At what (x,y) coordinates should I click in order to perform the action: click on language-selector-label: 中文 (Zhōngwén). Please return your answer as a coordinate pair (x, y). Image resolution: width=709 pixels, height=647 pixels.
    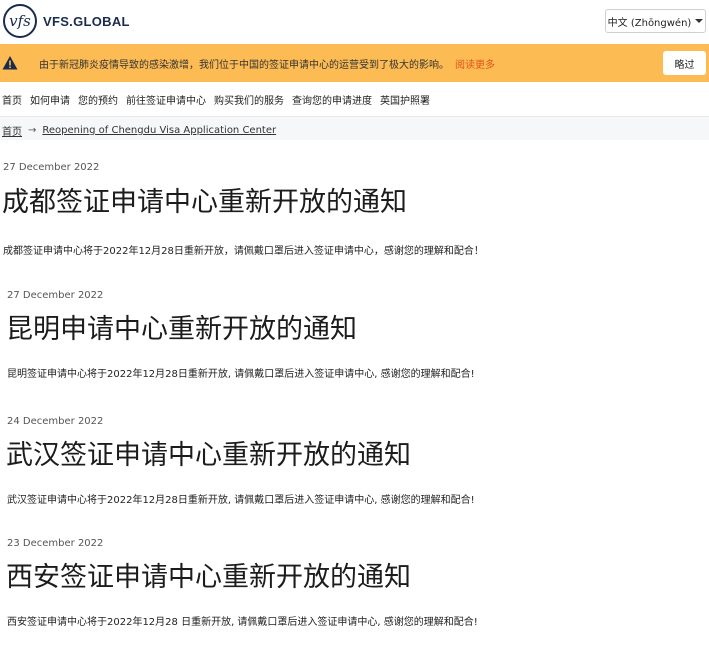
    Looking at the image, I should click on (649, 23).